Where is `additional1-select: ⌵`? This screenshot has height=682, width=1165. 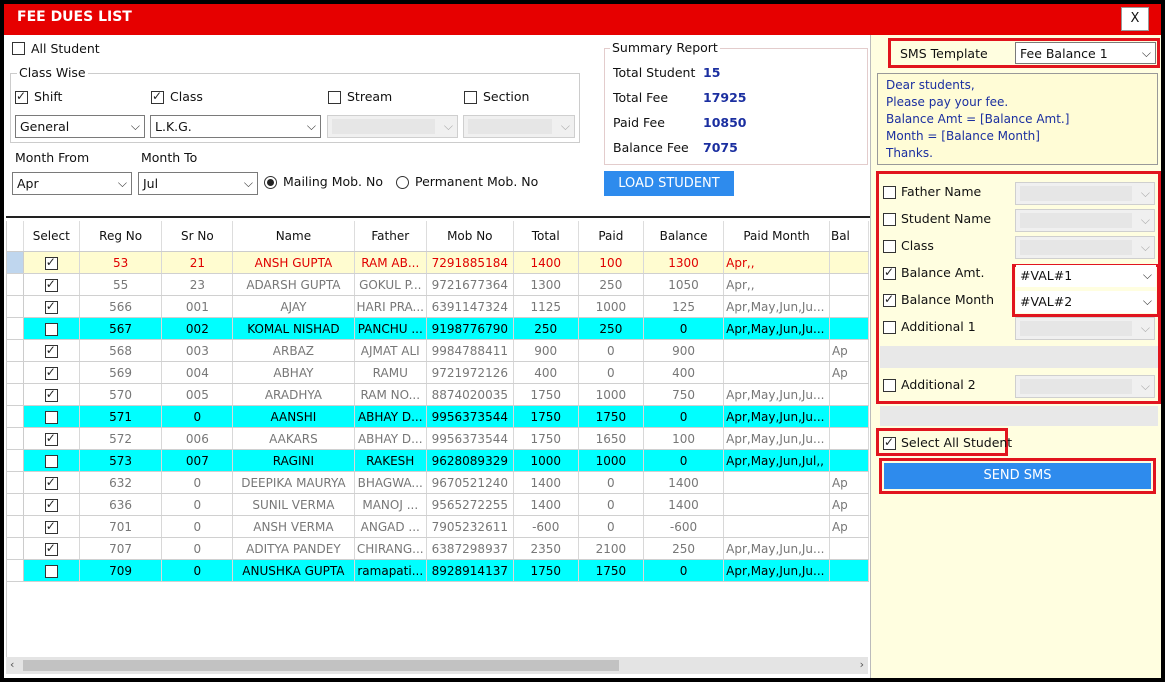
additional1-select: ⌵ is located at coordinates (1085, 328).